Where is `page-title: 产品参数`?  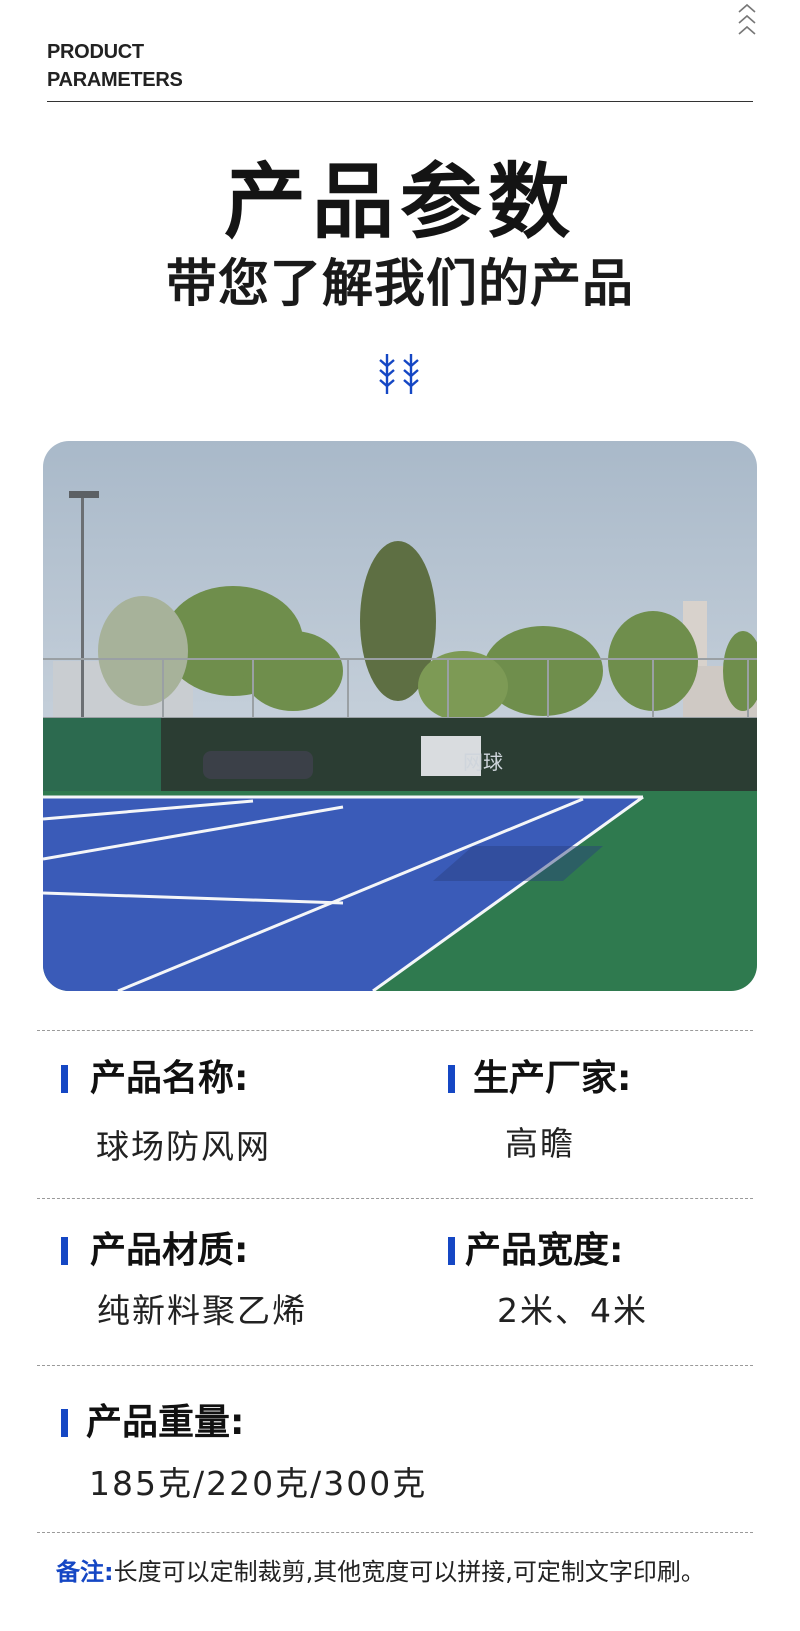 page-title: 产品参数 is located at coordinates (399, 202).